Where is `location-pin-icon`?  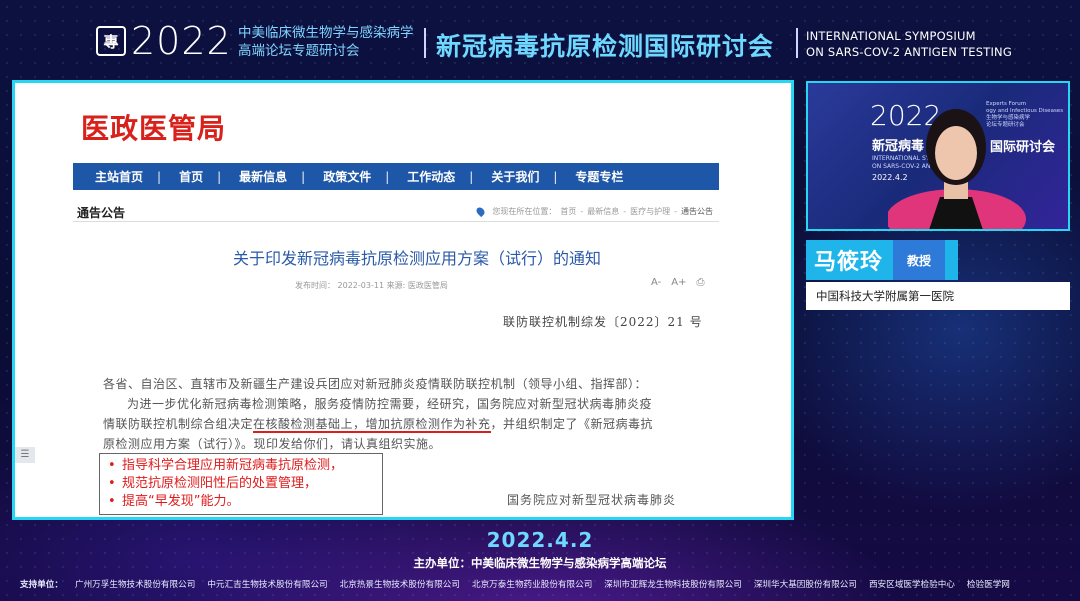 location-pin-icon is located at coordinates (481, 211).